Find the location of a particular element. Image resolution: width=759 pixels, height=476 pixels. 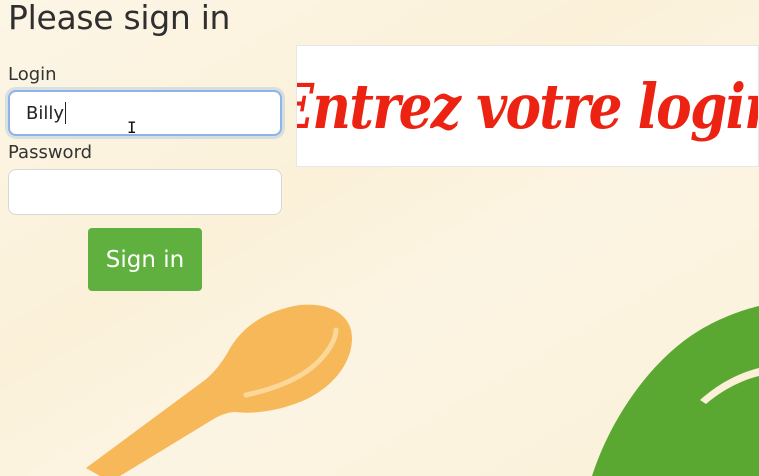

login-input: Billy is located at coordinates (145, 113).